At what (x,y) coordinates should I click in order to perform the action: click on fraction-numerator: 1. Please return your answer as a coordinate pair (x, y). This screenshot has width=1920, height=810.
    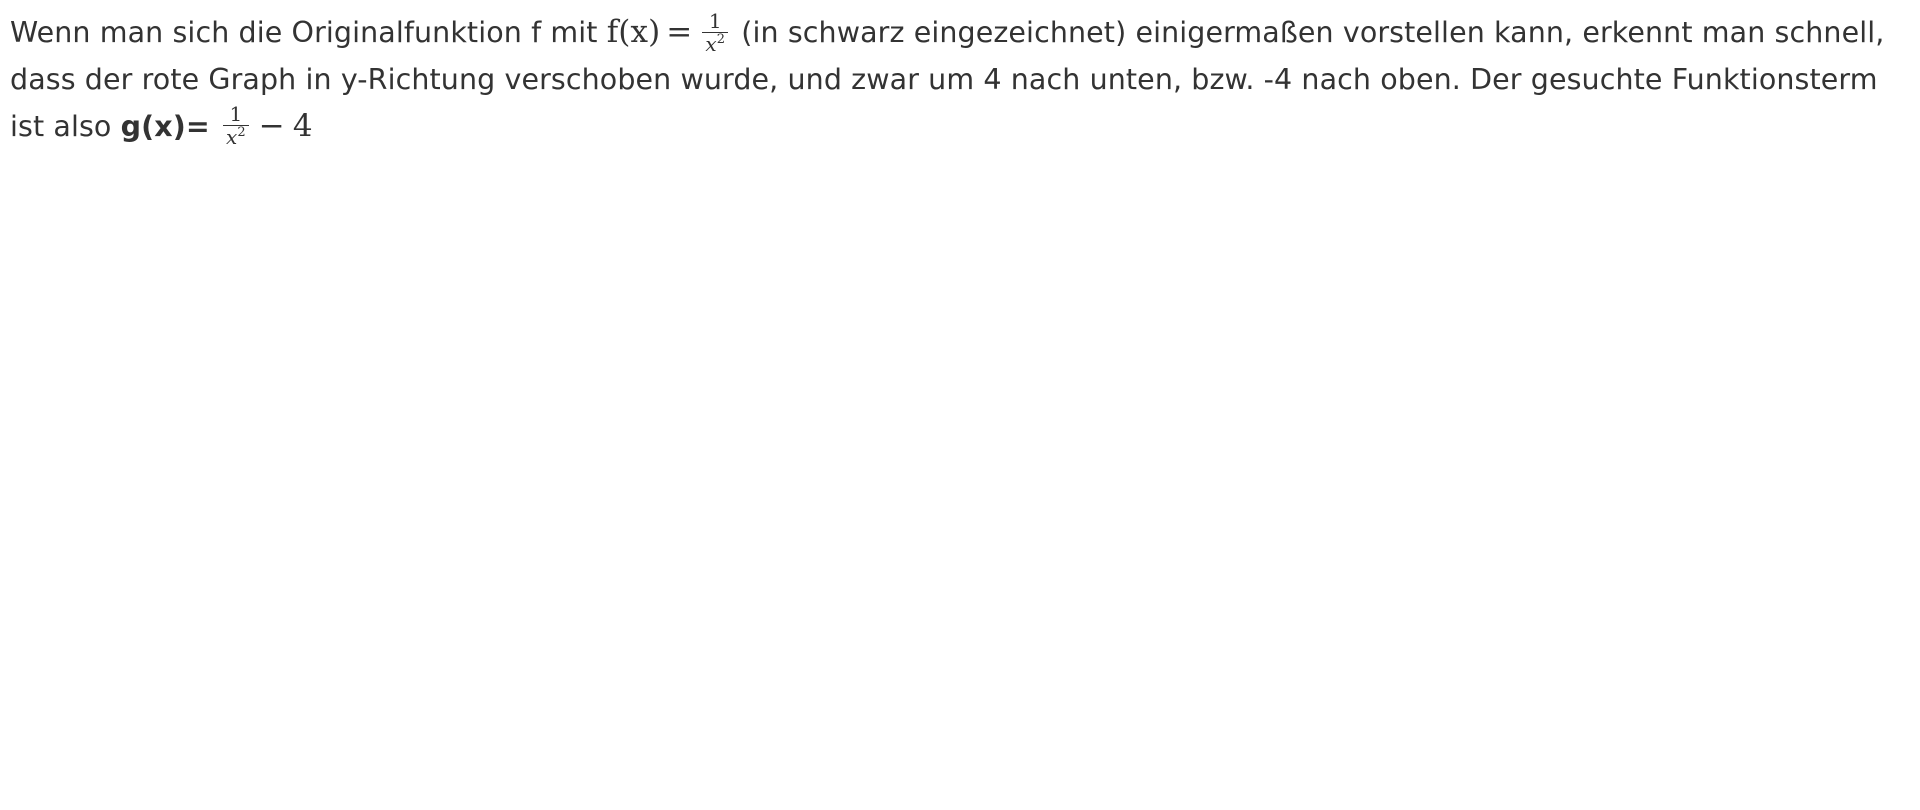
    Looking at the image, I should click on (715, 21).